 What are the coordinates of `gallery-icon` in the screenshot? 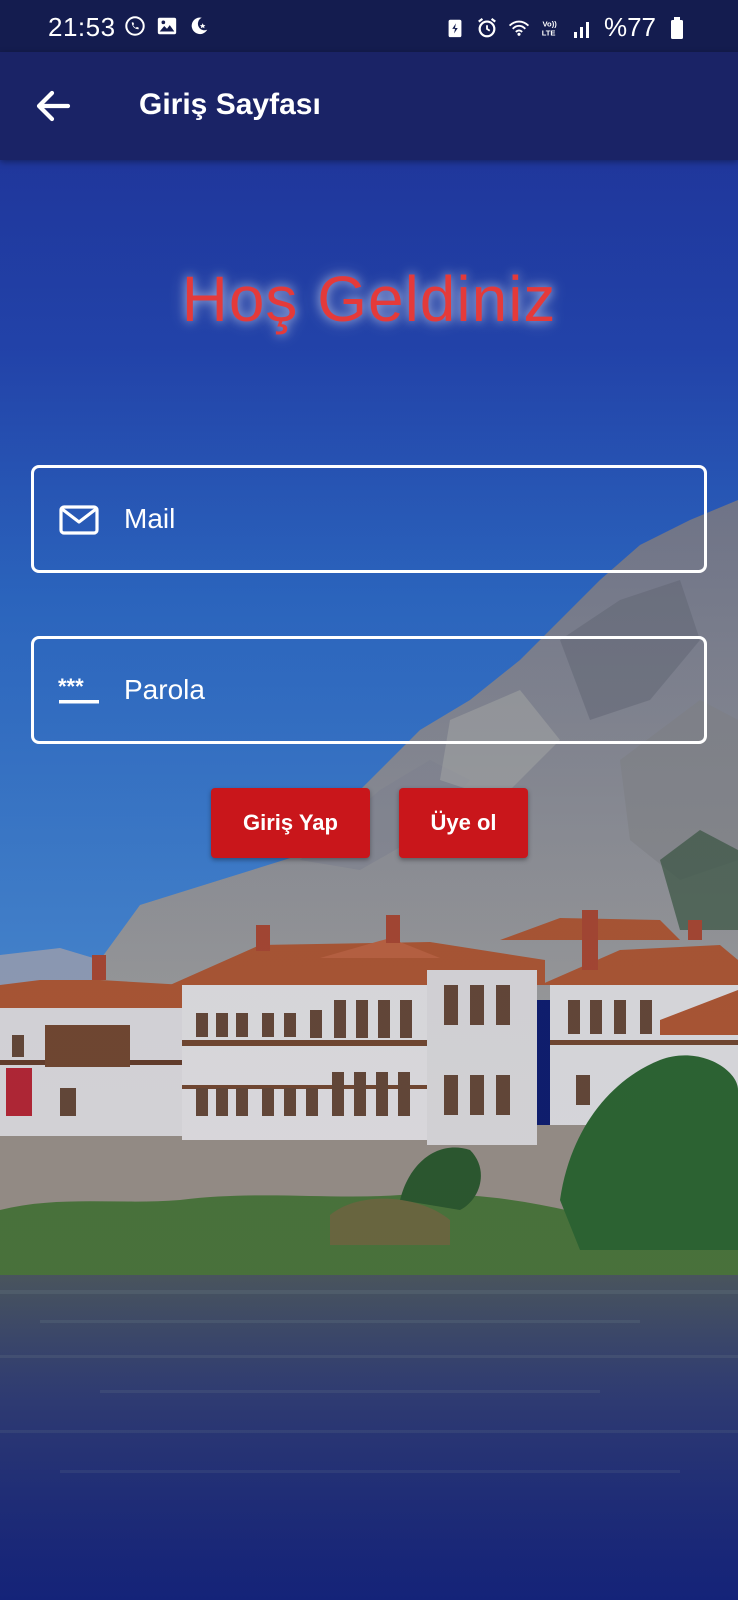 It's located at (167, 26).